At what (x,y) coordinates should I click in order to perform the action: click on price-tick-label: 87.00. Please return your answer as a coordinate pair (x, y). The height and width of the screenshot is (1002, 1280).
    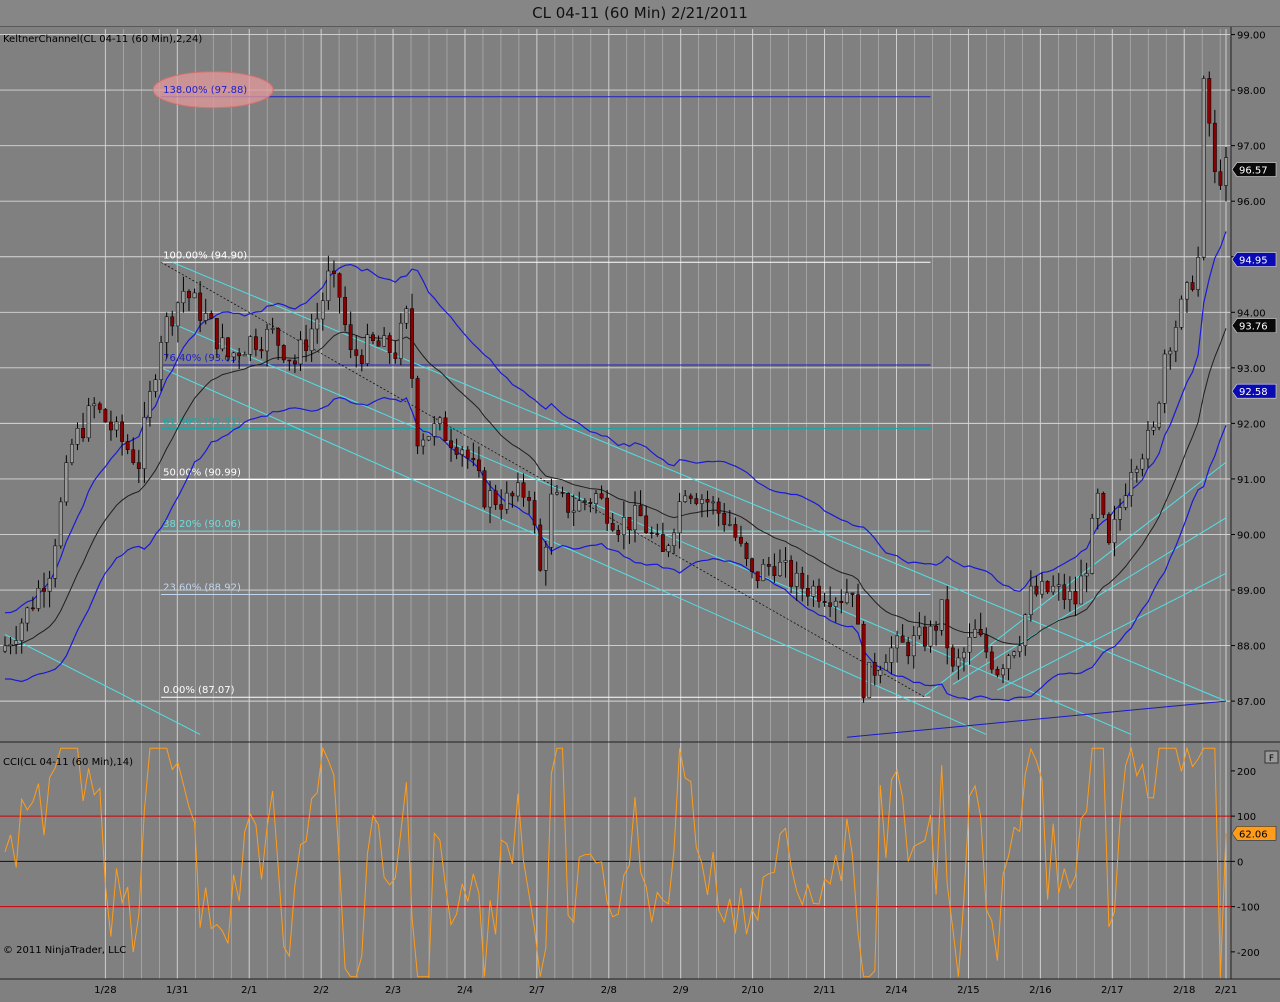
    Looking at the image, I should click on (1251, 702).